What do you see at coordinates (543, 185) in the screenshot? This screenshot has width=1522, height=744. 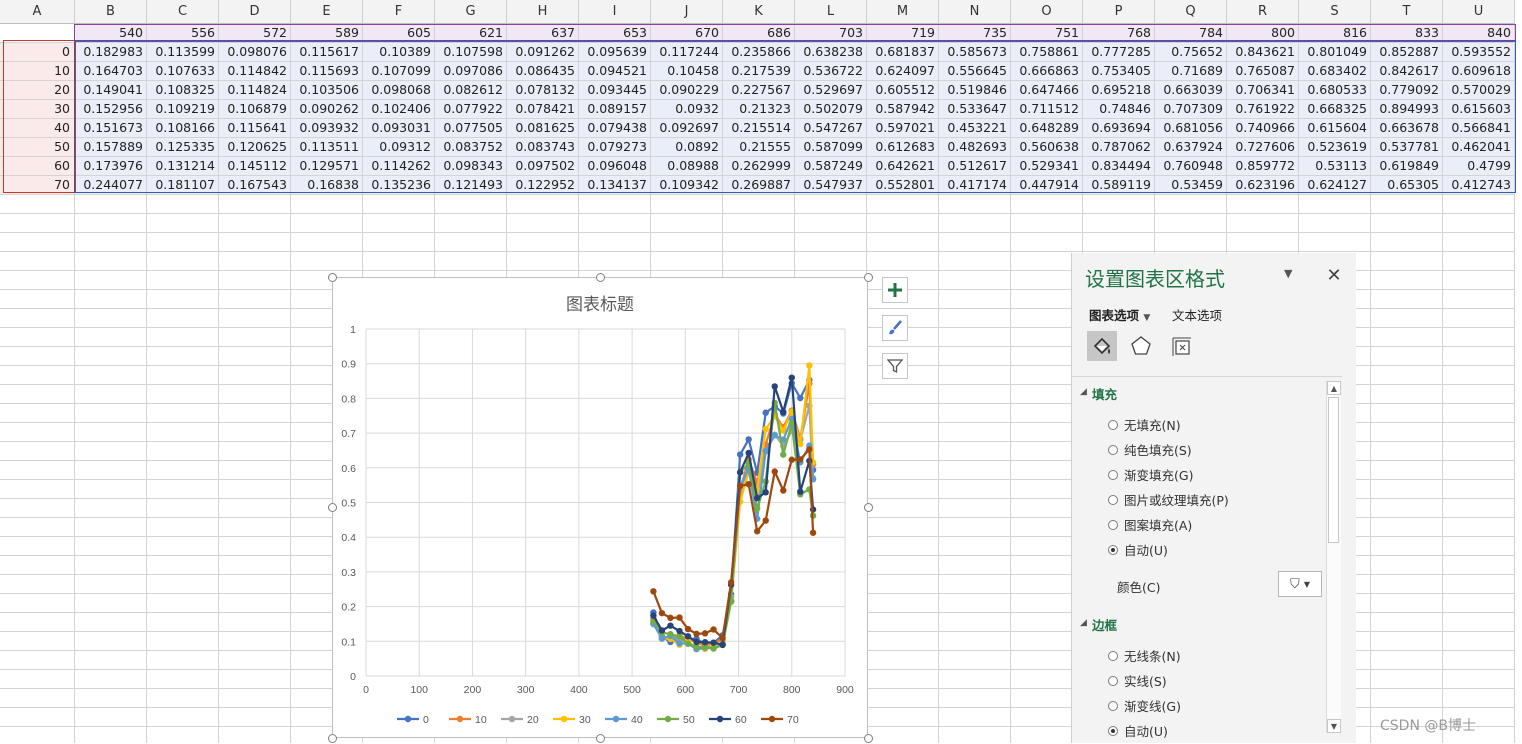 I see `data-cell: 0.122952` at bounding box center [543, 185].